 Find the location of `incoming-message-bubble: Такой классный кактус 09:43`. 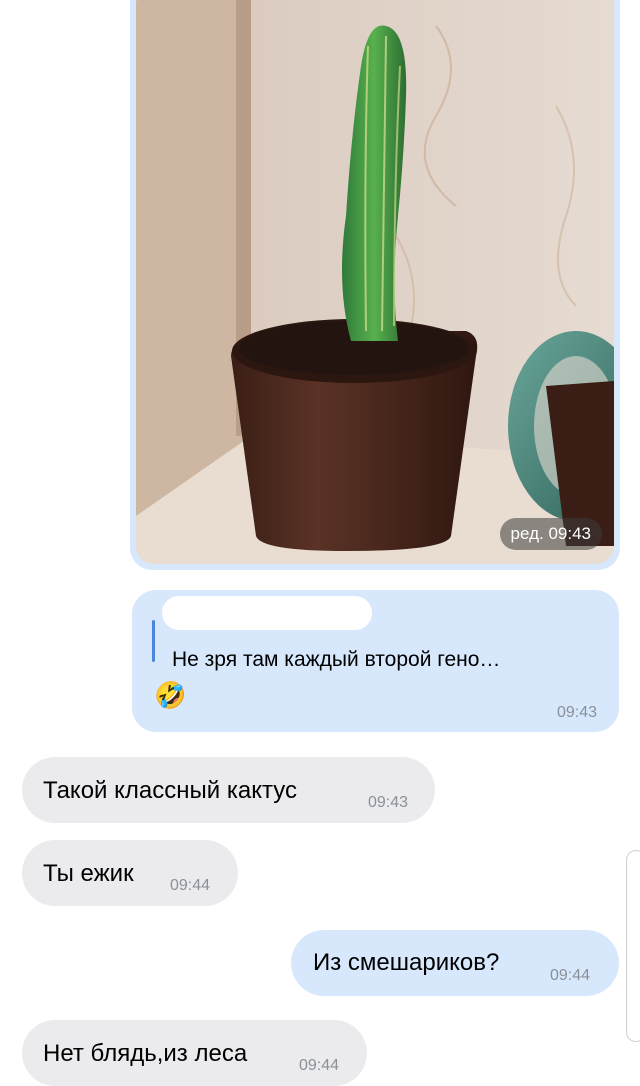

incoming-message-bubble: Такой классный кактус 09:43 is located at coordinates (228, 790).